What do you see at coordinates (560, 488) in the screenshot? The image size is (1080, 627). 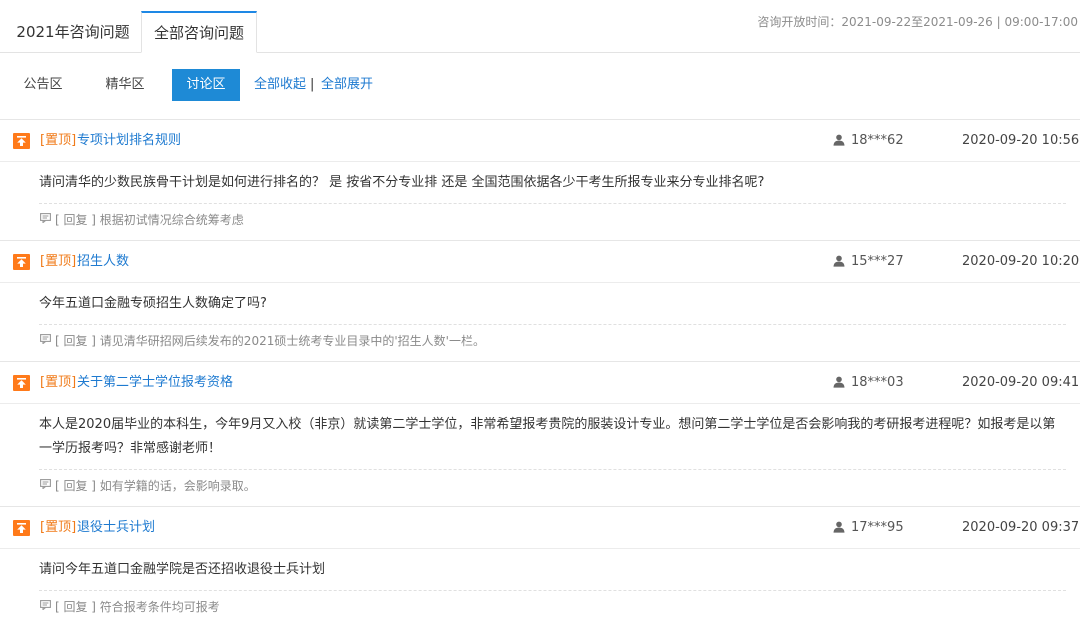 I see `reply-row: [ 回复 ] 如有学籍的话，会影响录取。` at bounding box center [560, 488].